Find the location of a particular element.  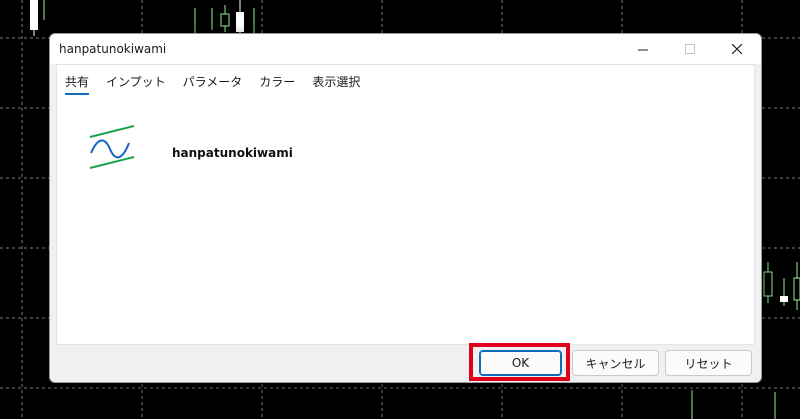

minimize-button is located at coordinates (643, 49).